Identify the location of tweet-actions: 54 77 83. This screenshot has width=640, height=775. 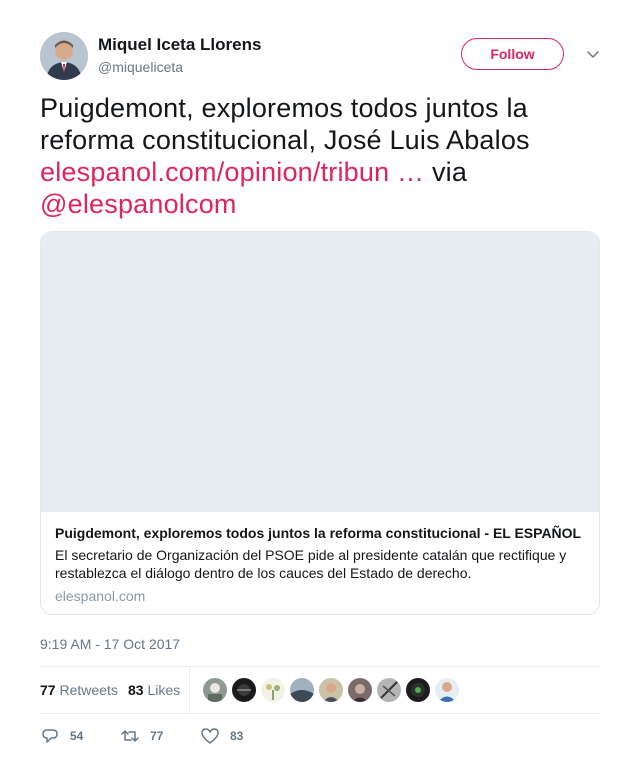
(320, 737).